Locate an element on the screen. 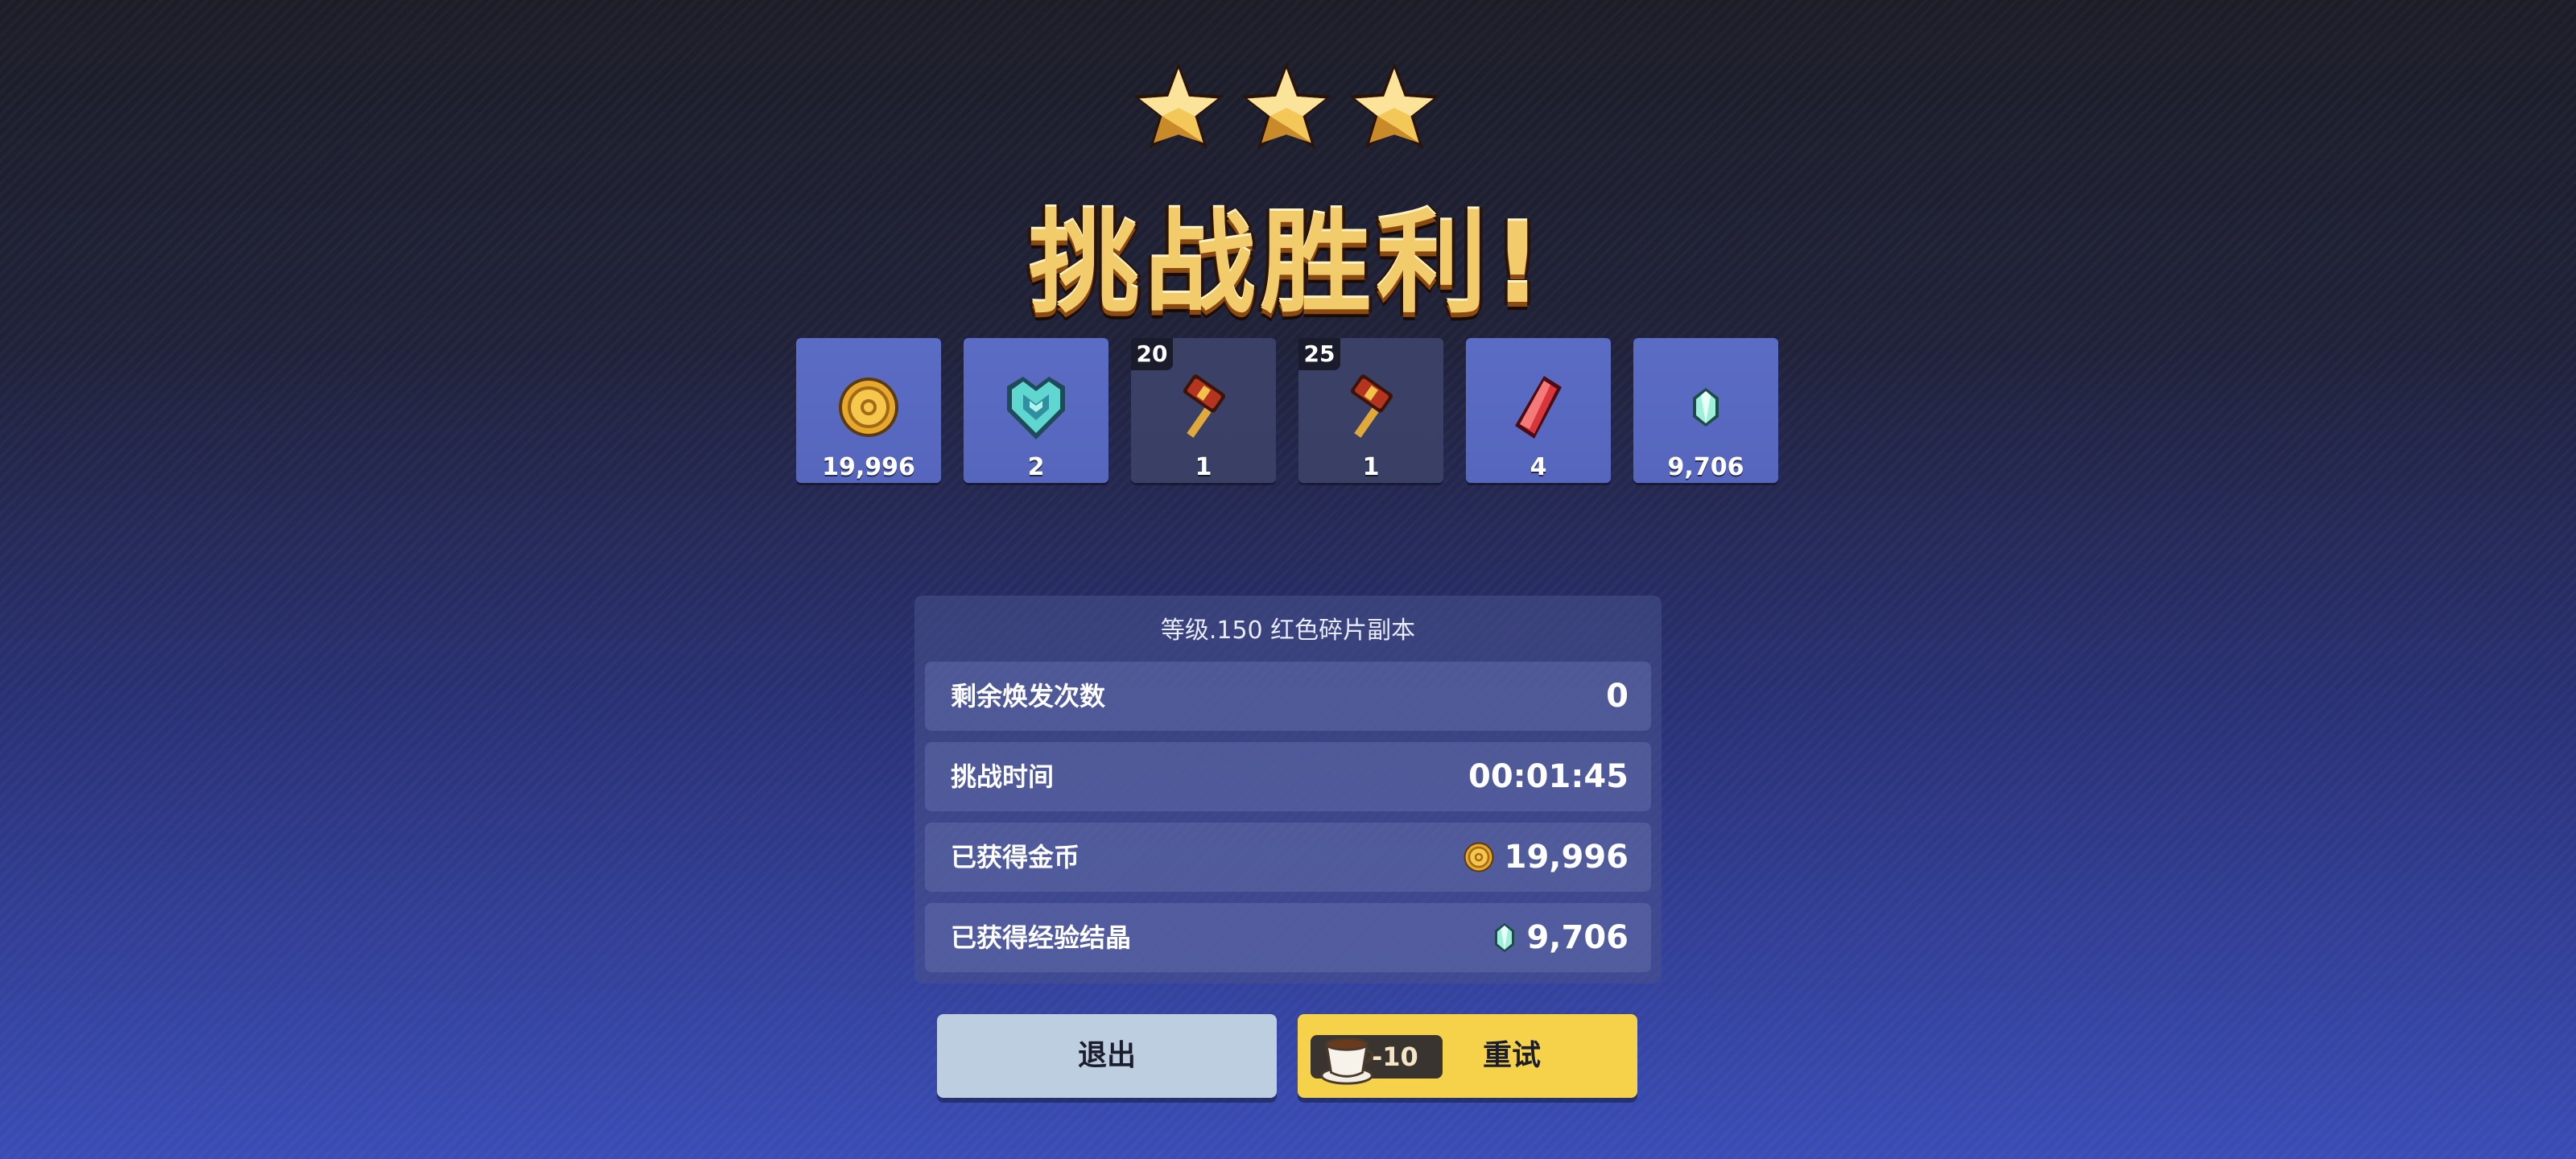 The height and width of the screenshot is (1159, 2576). reward-item-gold: 19,996 is located at coordinates (868, 410).